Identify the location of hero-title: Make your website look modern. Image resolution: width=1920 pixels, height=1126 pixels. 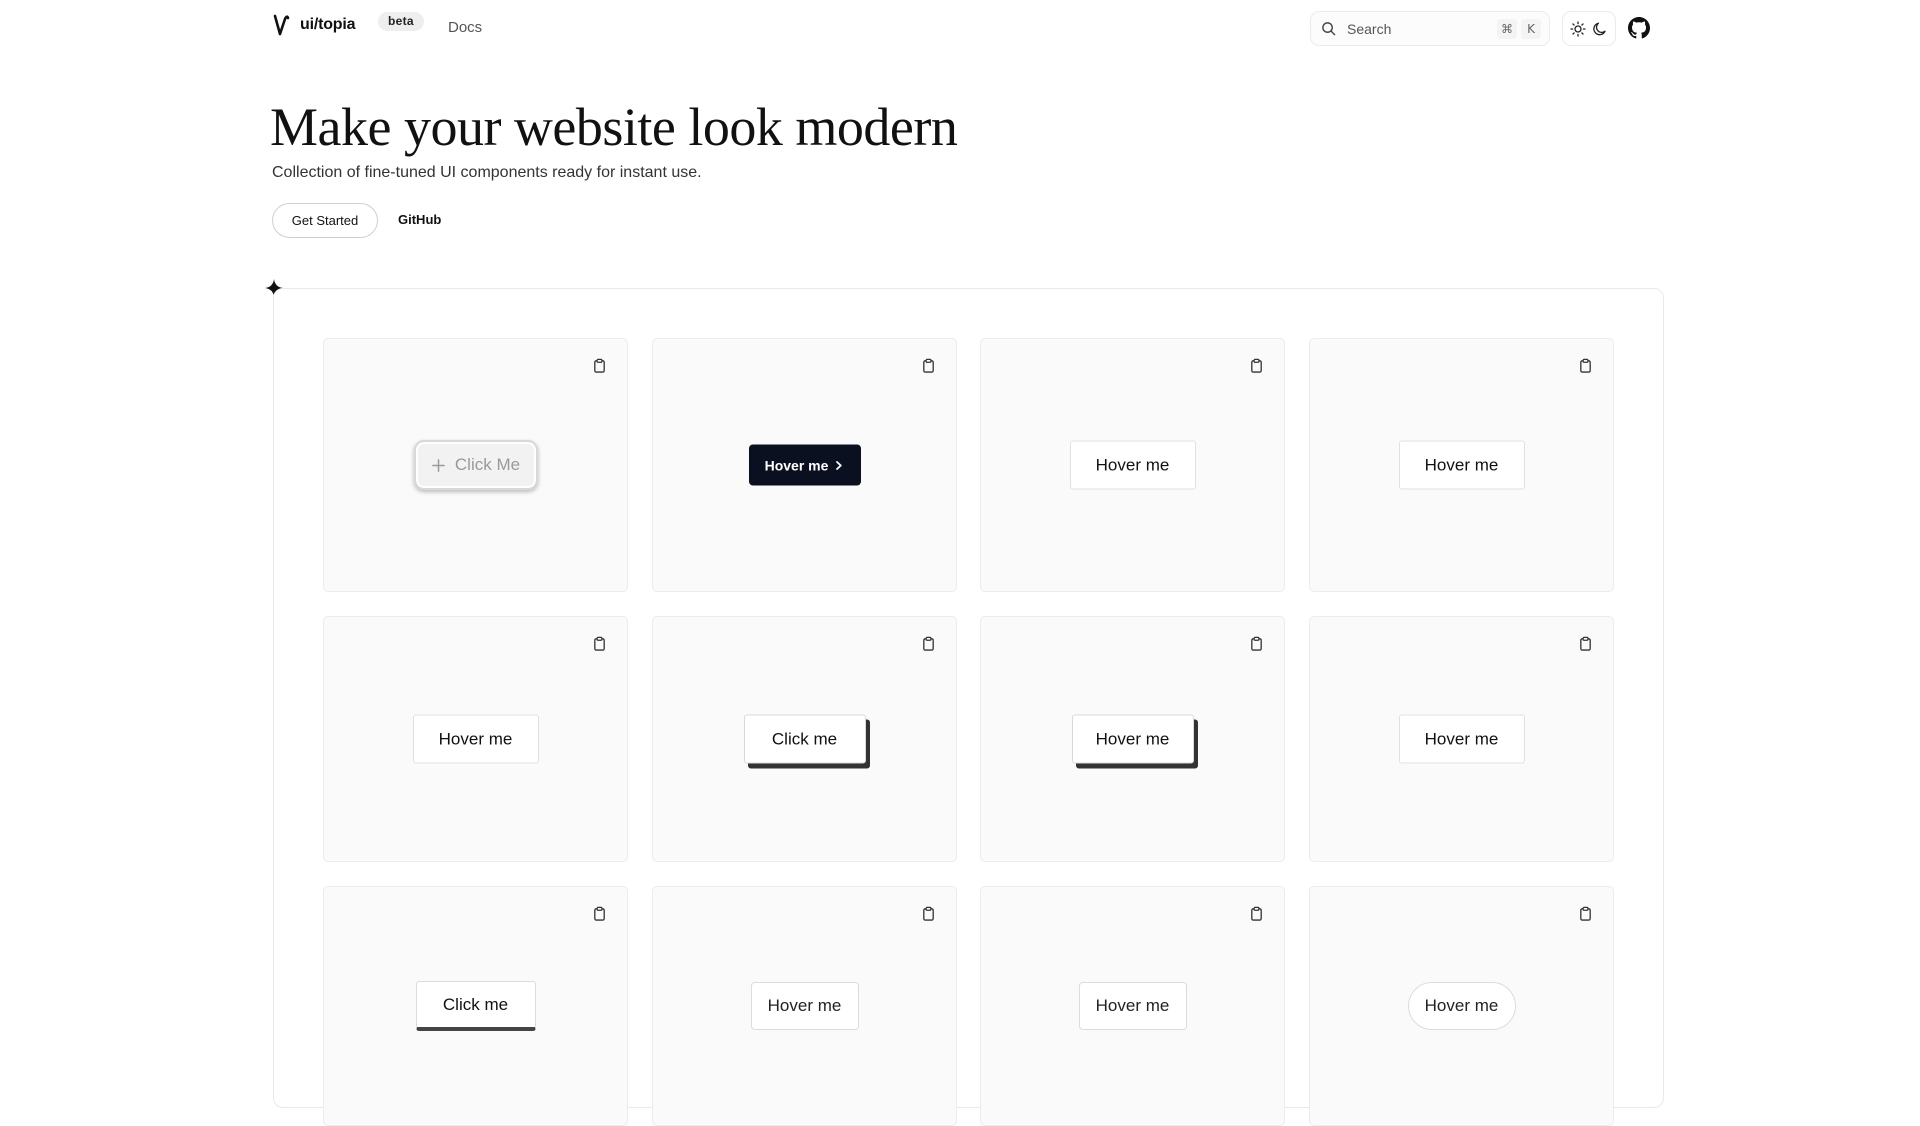
(614, 127).